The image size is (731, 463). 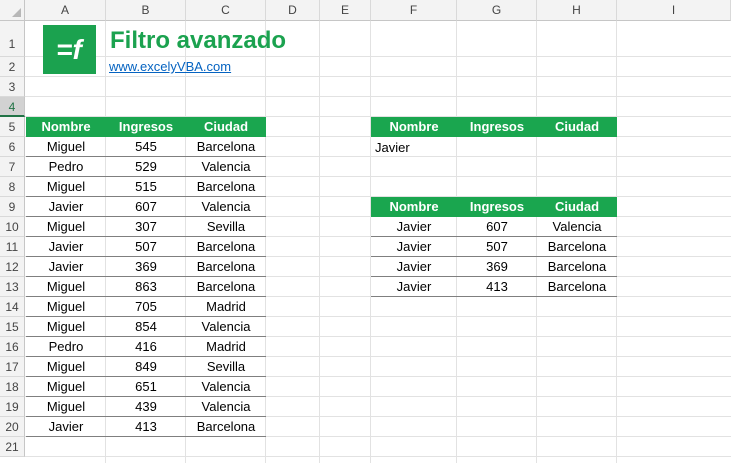 What do you see at coordinates (146, 286) in the screenshot?
I see `table-cell: 863` at bounding box center [146, 286].